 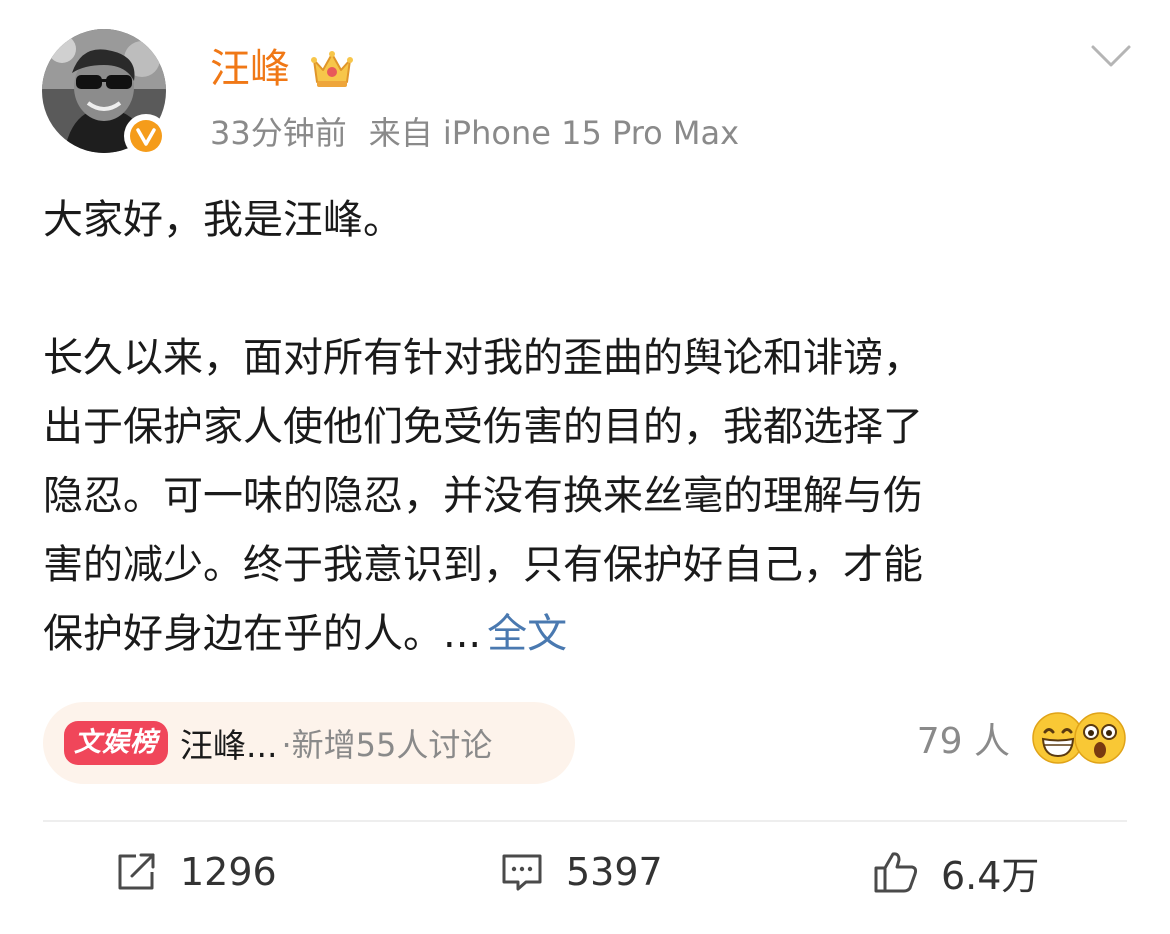 I want to click on shocked-emoji-icon, so click(x=1100, y=738).